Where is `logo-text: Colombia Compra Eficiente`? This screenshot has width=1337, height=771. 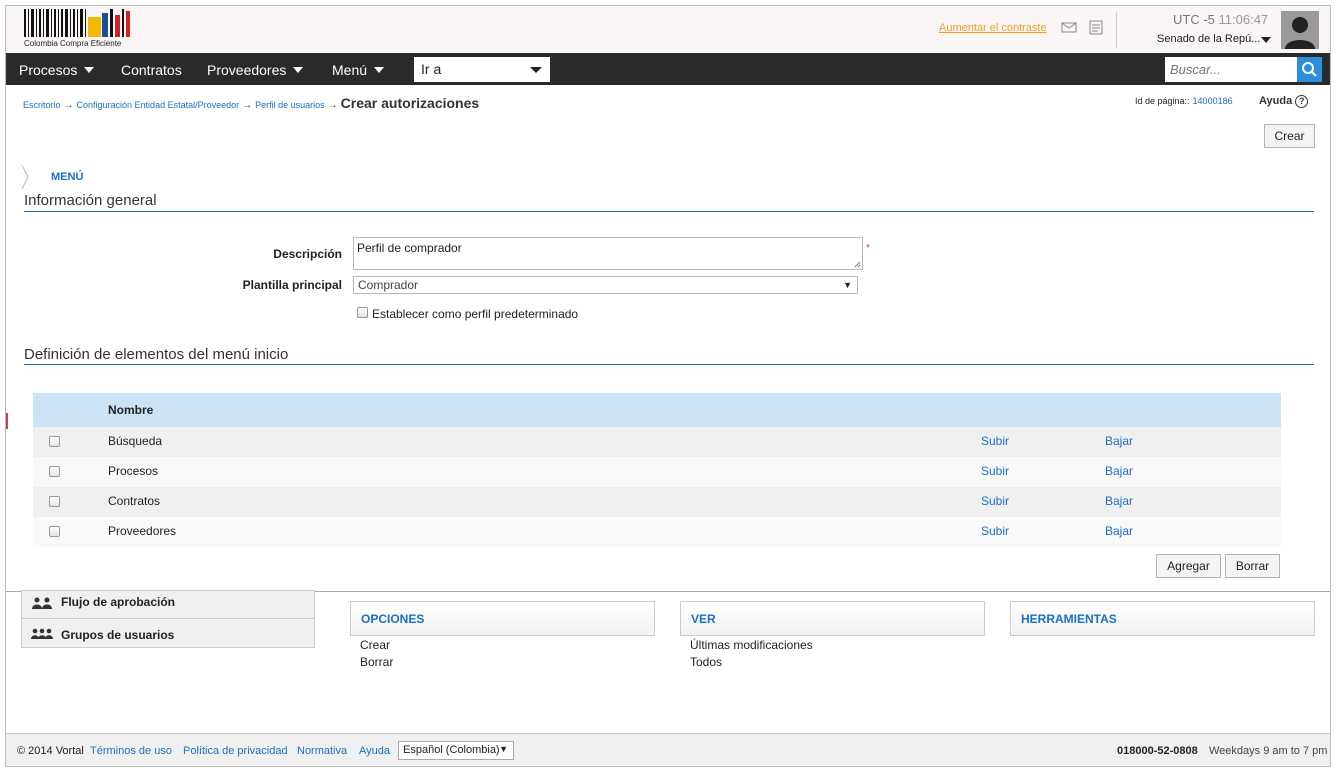 logo-text: Colombia Compra Eficiente is located at coordinates (73, 43).